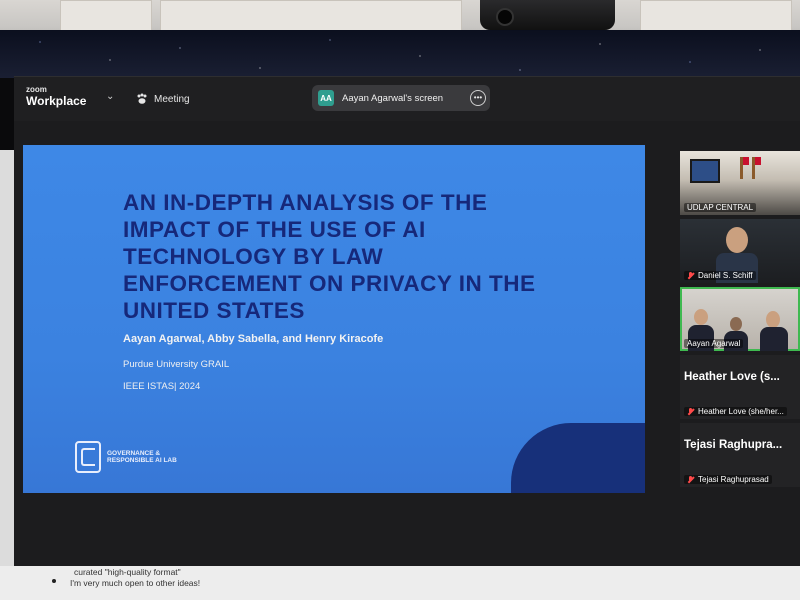 This screenshot has width=800, height=600. I want to click on participant-tile: Aayan Agarwal, so click(740, 319).